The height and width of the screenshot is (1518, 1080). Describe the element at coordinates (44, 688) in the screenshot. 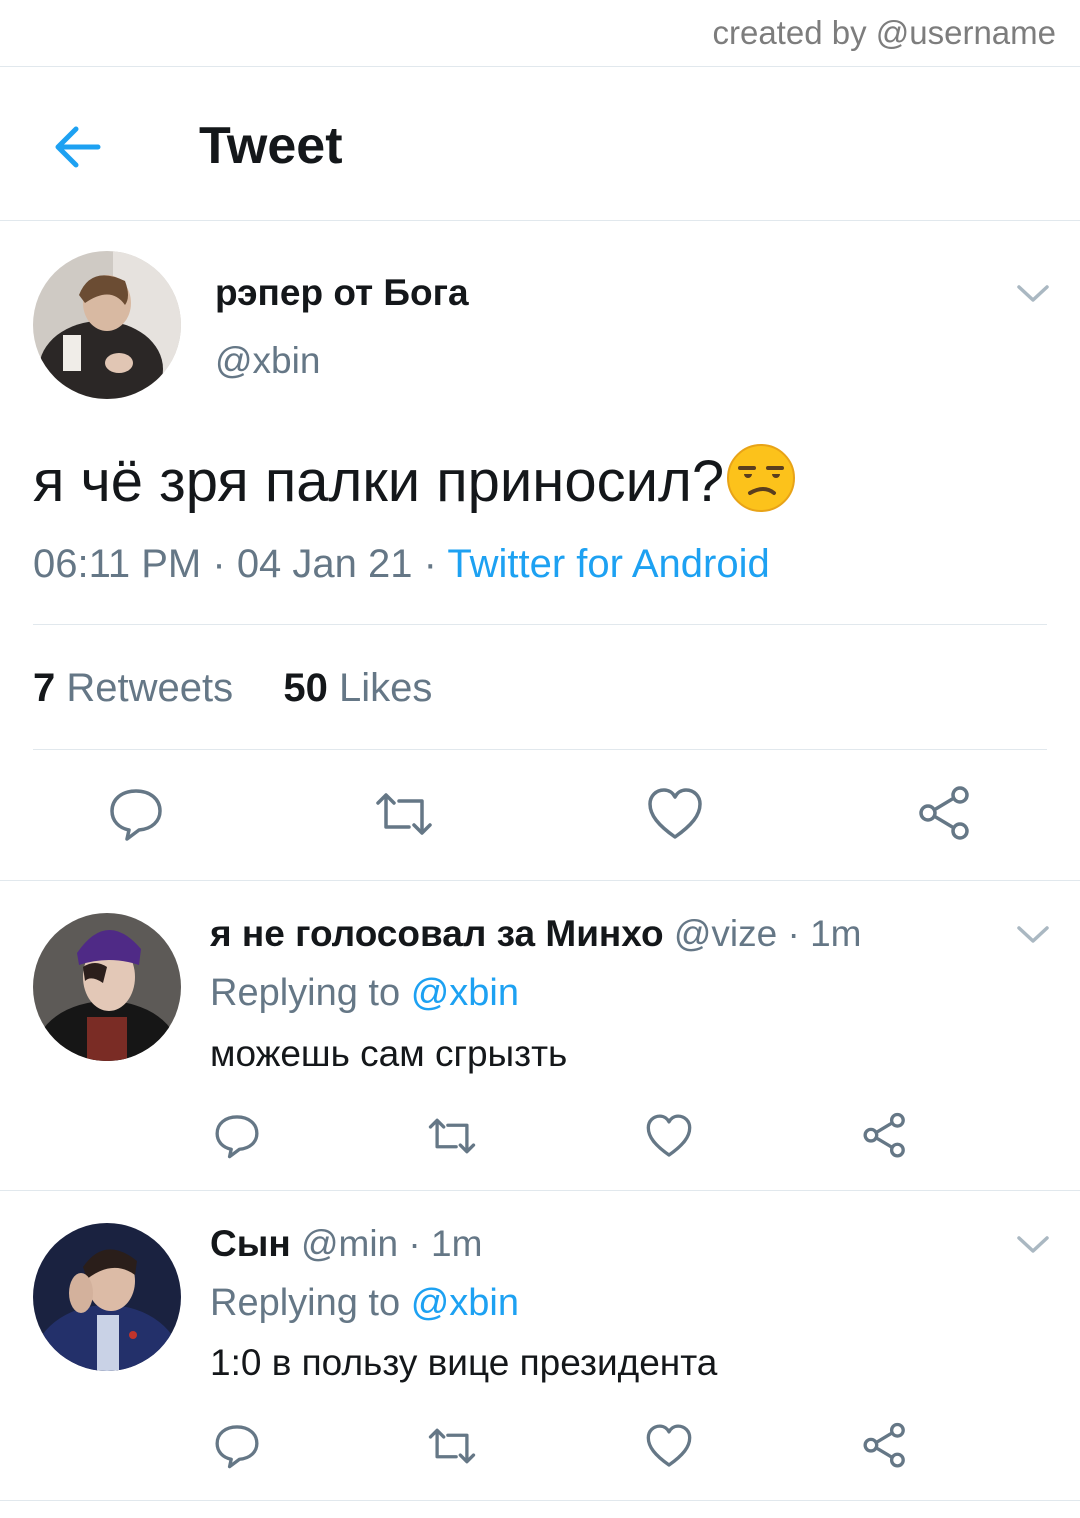

I see `retweets-count: 7` at that location.